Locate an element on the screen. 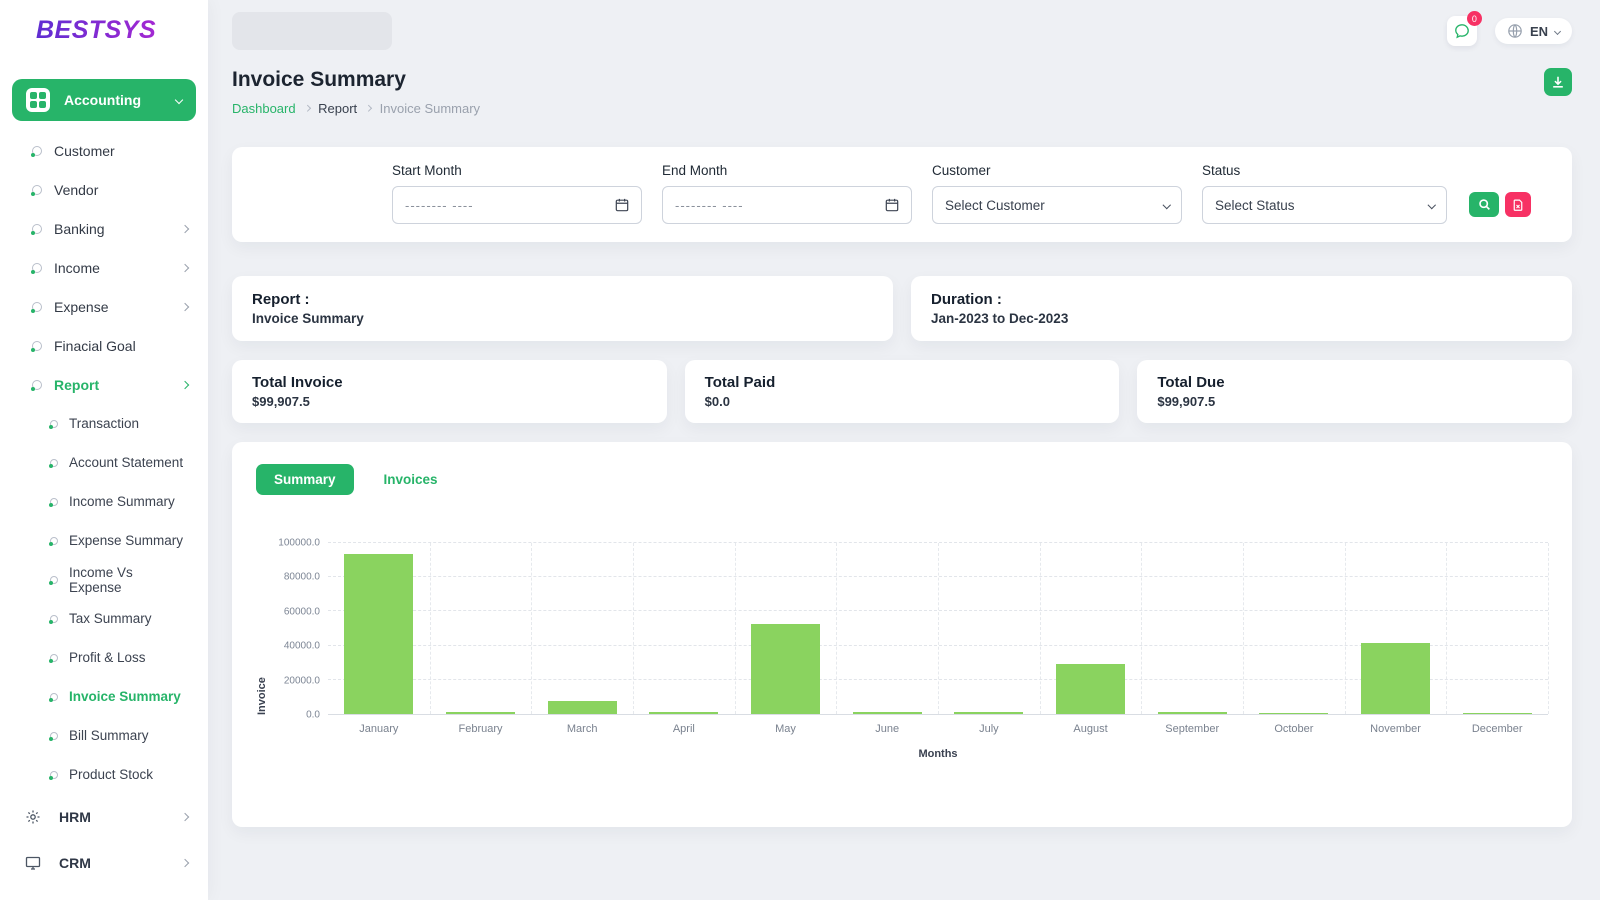  start-month-label: Start Month is located at coordinates (427, 170).